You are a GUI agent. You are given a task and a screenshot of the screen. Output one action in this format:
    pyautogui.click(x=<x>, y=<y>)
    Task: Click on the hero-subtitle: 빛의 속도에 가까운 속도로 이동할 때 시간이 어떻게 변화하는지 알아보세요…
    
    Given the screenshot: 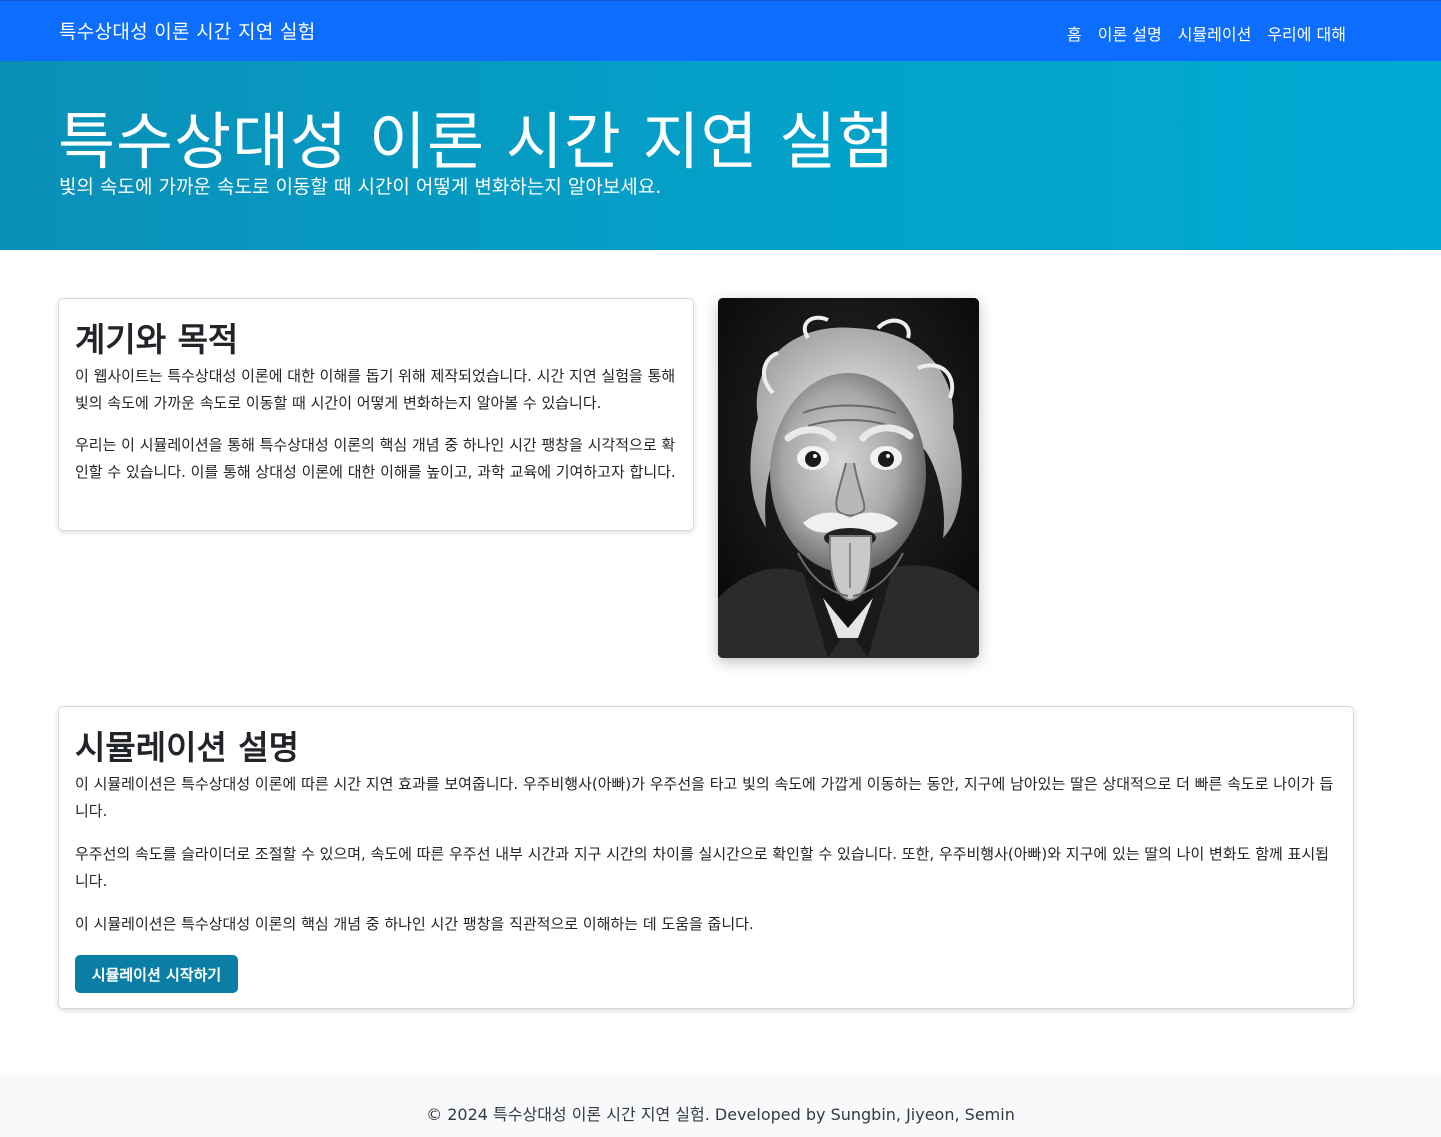 What is the action you would take?
    pyautogui.click(x=360, y=187)
    